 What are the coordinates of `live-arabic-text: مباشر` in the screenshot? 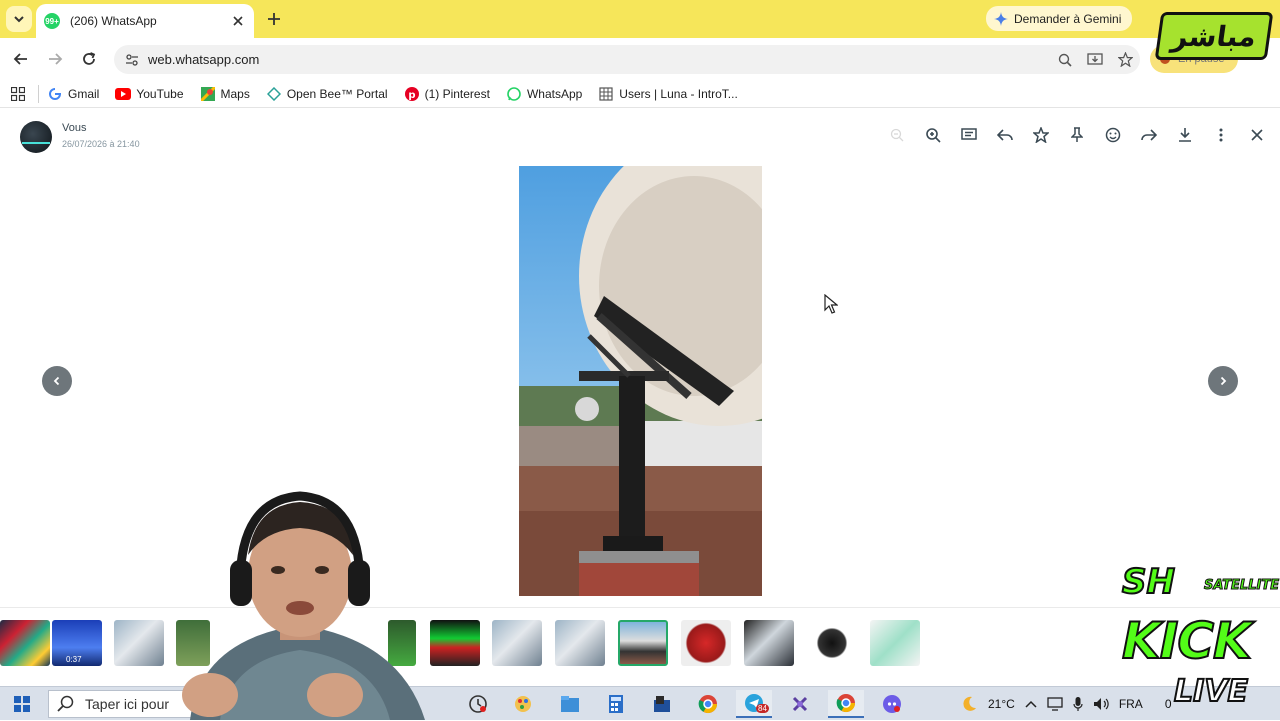 It's located at (1214, 36).